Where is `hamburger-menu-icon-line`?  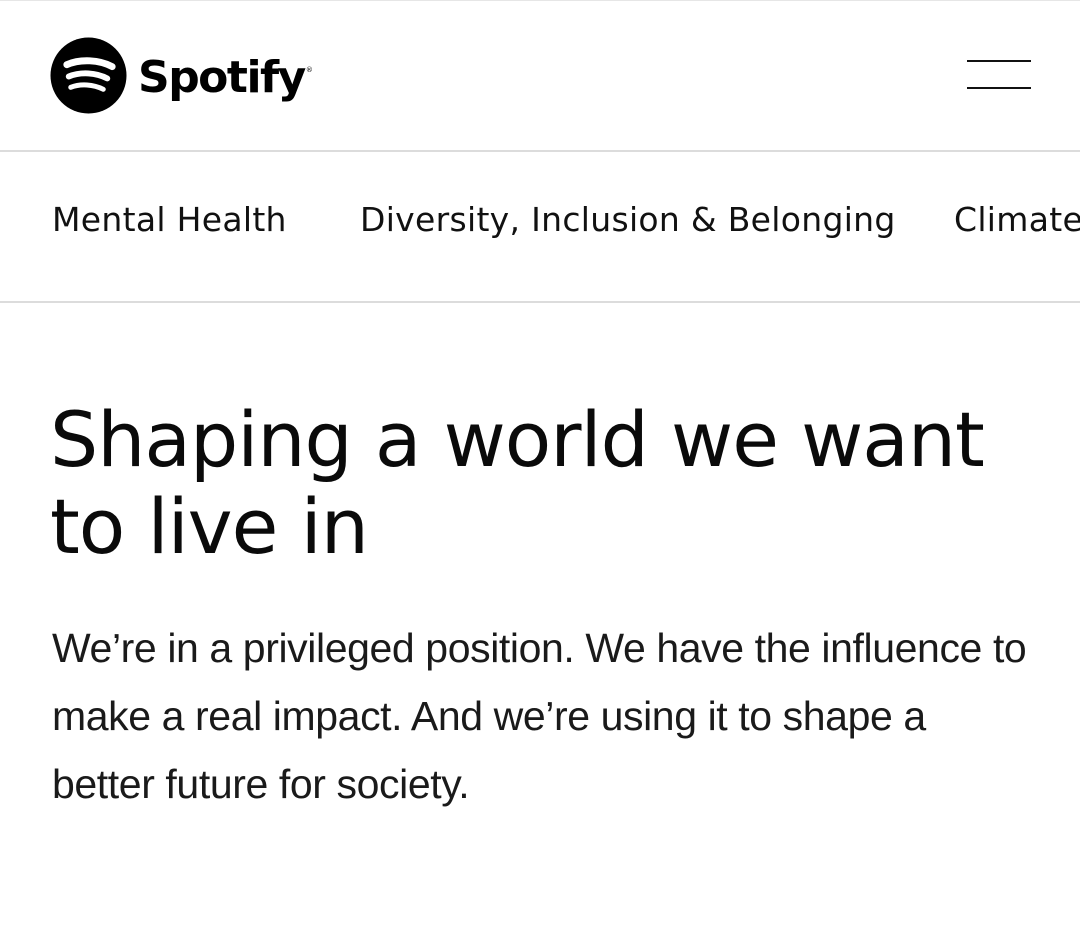
hamburger-menu-icon-line is located at coordinates (999, 88).